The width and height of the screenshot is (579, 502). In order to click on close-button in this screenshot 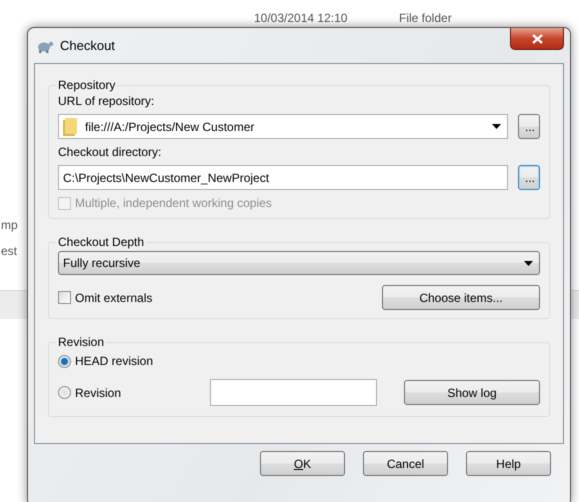, I will do `click(537, 39)`.